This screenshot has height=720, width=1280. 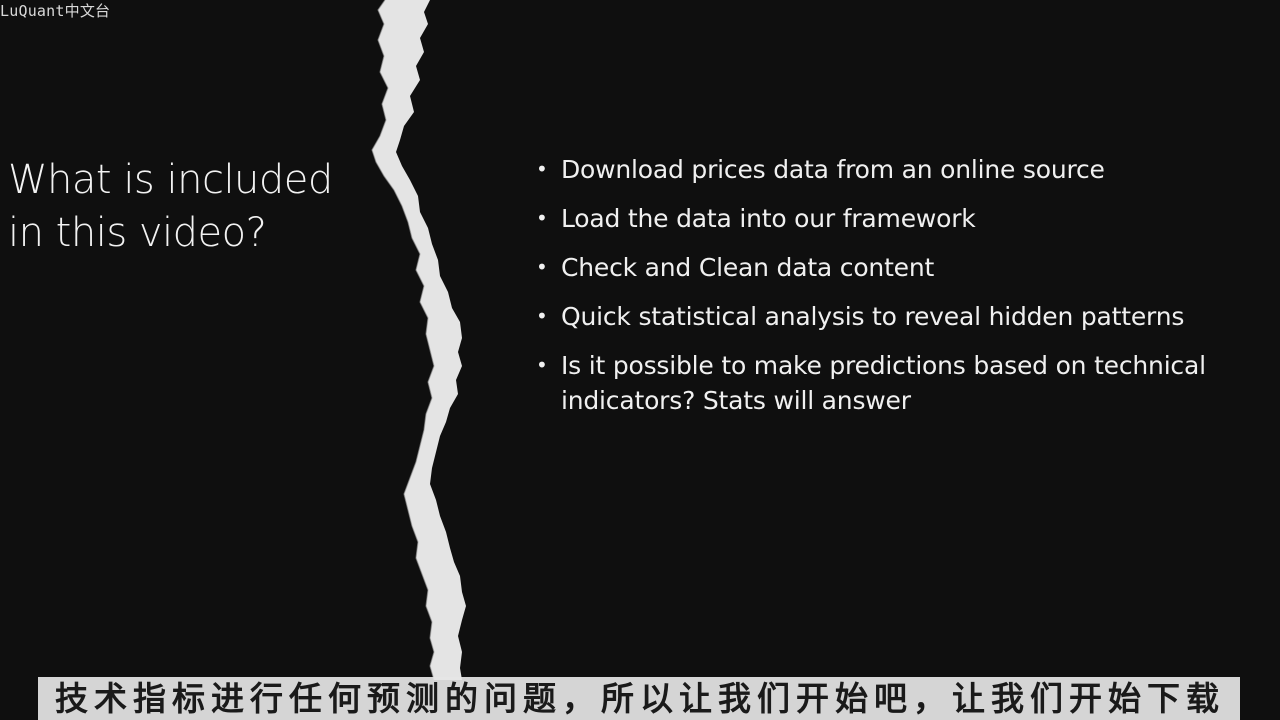 What do you see at coordinates (137, 233) in the screenshot?
I see `slide-title-line-2: in this video?` at bounding box center [137, 233].